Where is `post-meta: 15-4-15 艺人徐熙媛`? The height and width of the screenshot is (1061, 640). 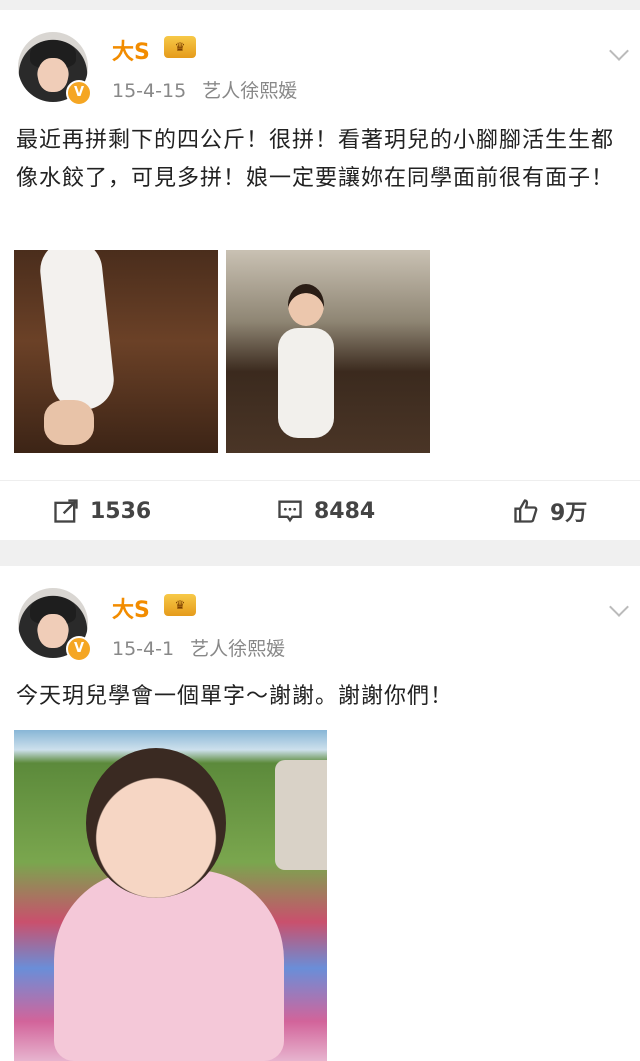 post-meta: 15-4-15 艺人徐熙媛 is located at coordinates (209, 89).